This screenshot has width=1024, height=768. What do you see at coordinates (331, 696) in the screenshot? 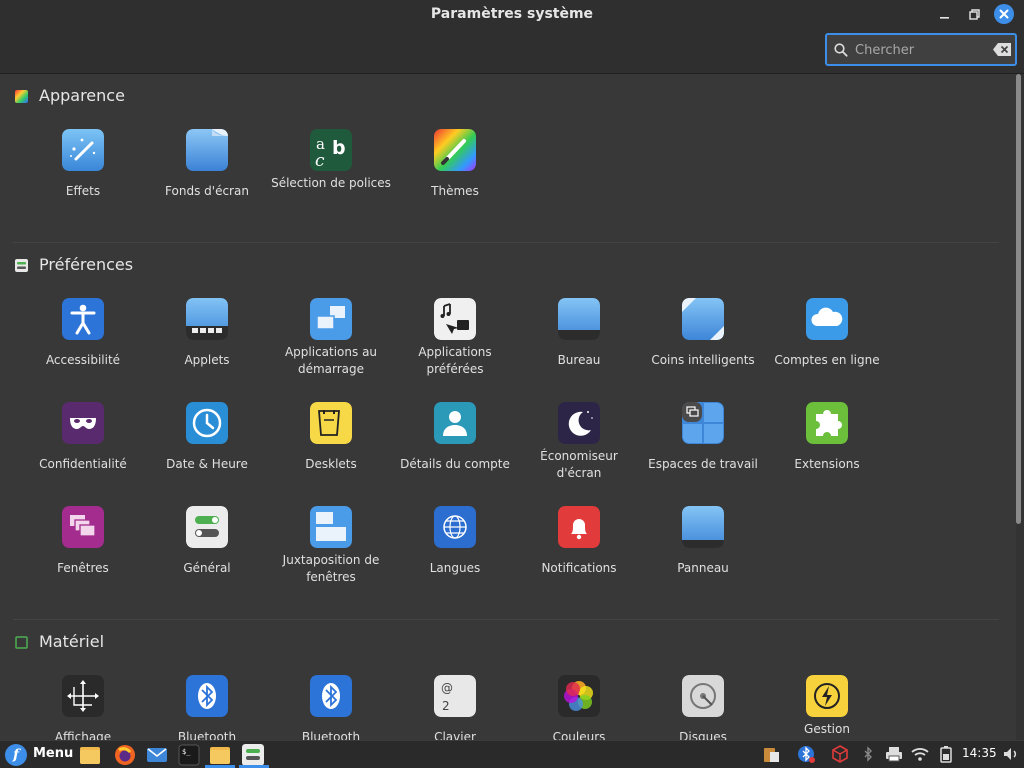
I see `bluetooth-icon` at bounding box center [331, 696].